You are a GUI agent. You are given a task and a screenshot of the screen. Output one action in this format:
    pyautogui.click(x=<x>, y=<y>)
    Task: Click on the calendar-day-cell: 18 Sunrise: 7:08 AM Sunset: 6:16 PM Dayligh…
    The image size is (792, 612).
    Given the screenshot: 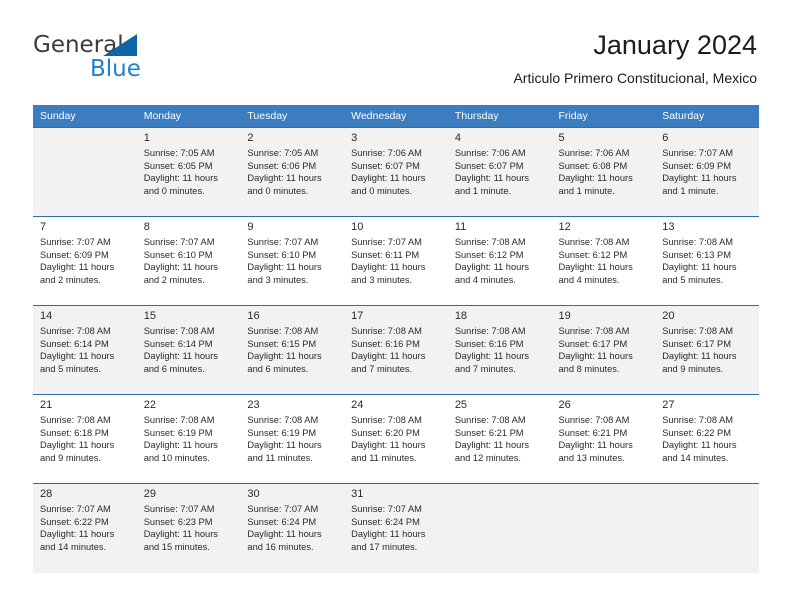 What is the action you would take?
    pyautogui.click(x=499, y=350)
    